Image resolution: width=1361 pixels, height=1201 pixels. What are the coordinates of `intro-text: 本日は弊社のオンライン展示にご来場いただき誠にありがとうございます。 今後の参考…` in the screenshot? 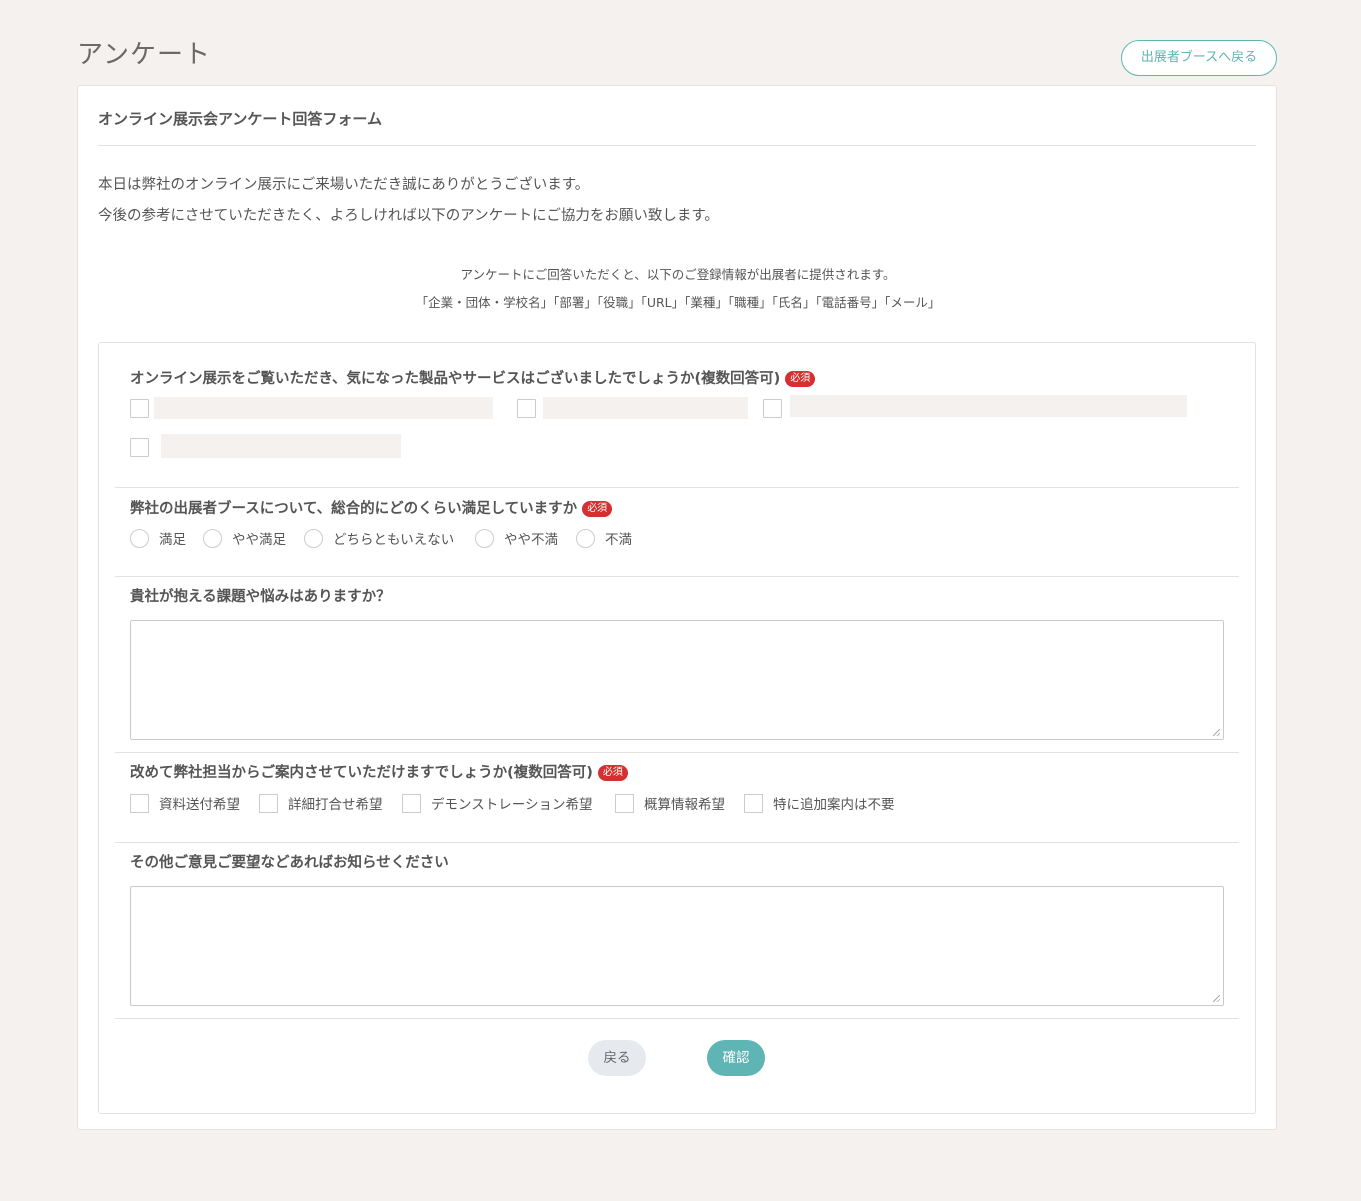 It's located at (408, 201).